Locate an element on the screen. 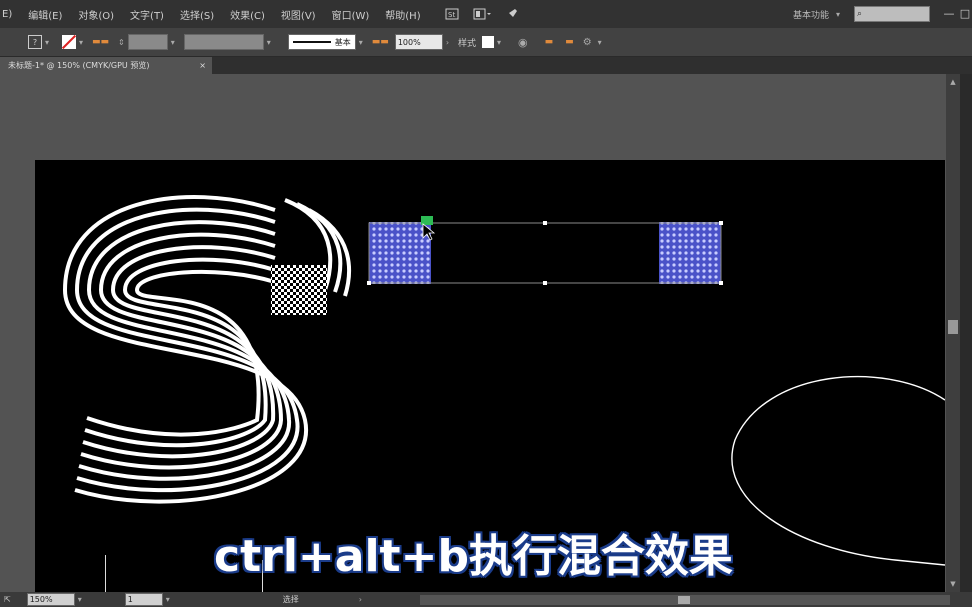 The height and width of the screenshot is (607, 972). menu-edit: 编辑(E) is located at coordinates (45, 14).